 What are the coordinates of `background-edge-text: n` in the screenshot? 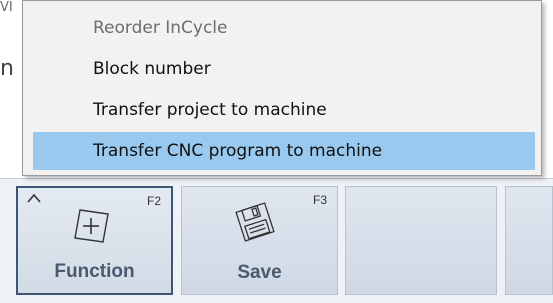 It's located at (7, 68).